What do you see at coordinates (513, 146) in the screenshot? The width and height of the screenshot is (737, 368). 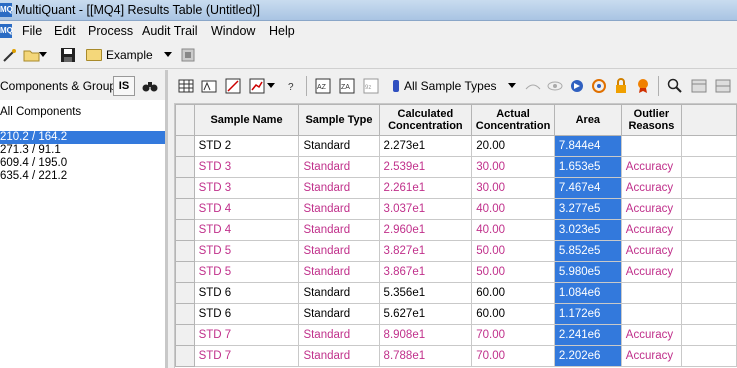 I see `cell-actual-concentration: 20.00` at bounding box center [513, 146].